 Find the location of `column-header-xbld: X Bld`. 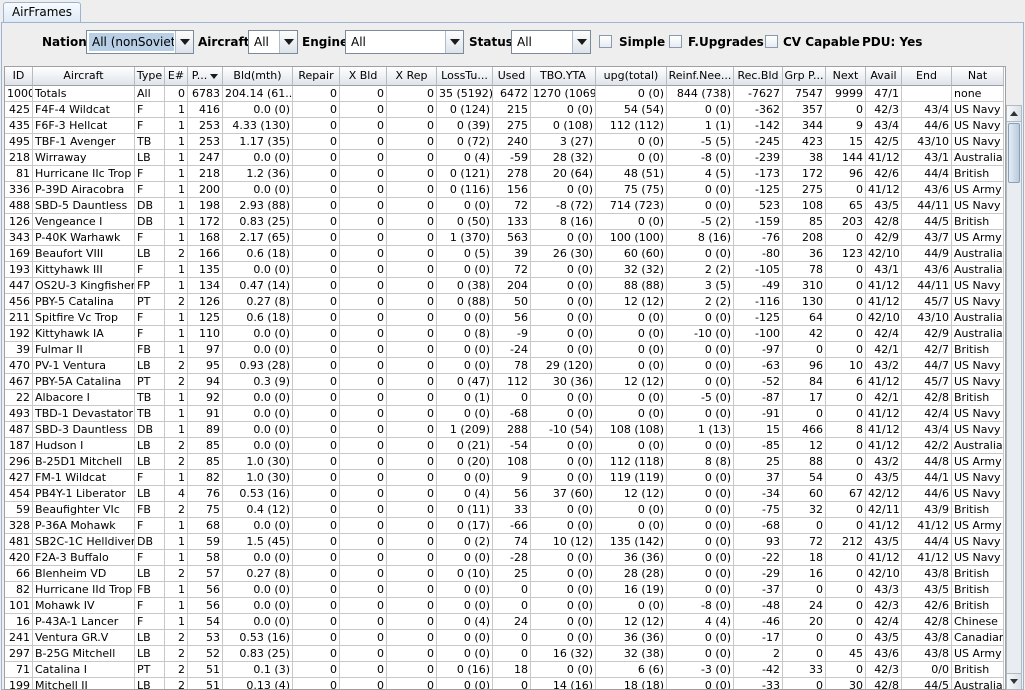

column-header-xbld: X Bld is located at coordinates (363, 76).